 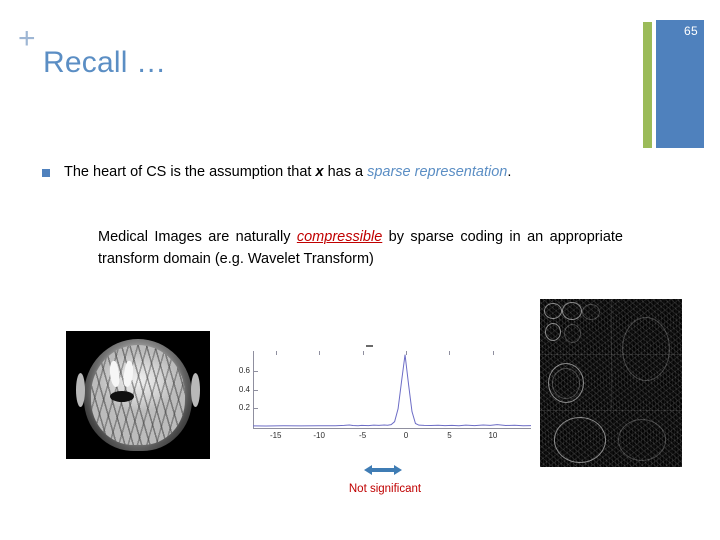 What do you see at coordinates (363, 435) in the screenshot?
I see `x-axis-tick-label: -5` at bounding box center [363, 435].